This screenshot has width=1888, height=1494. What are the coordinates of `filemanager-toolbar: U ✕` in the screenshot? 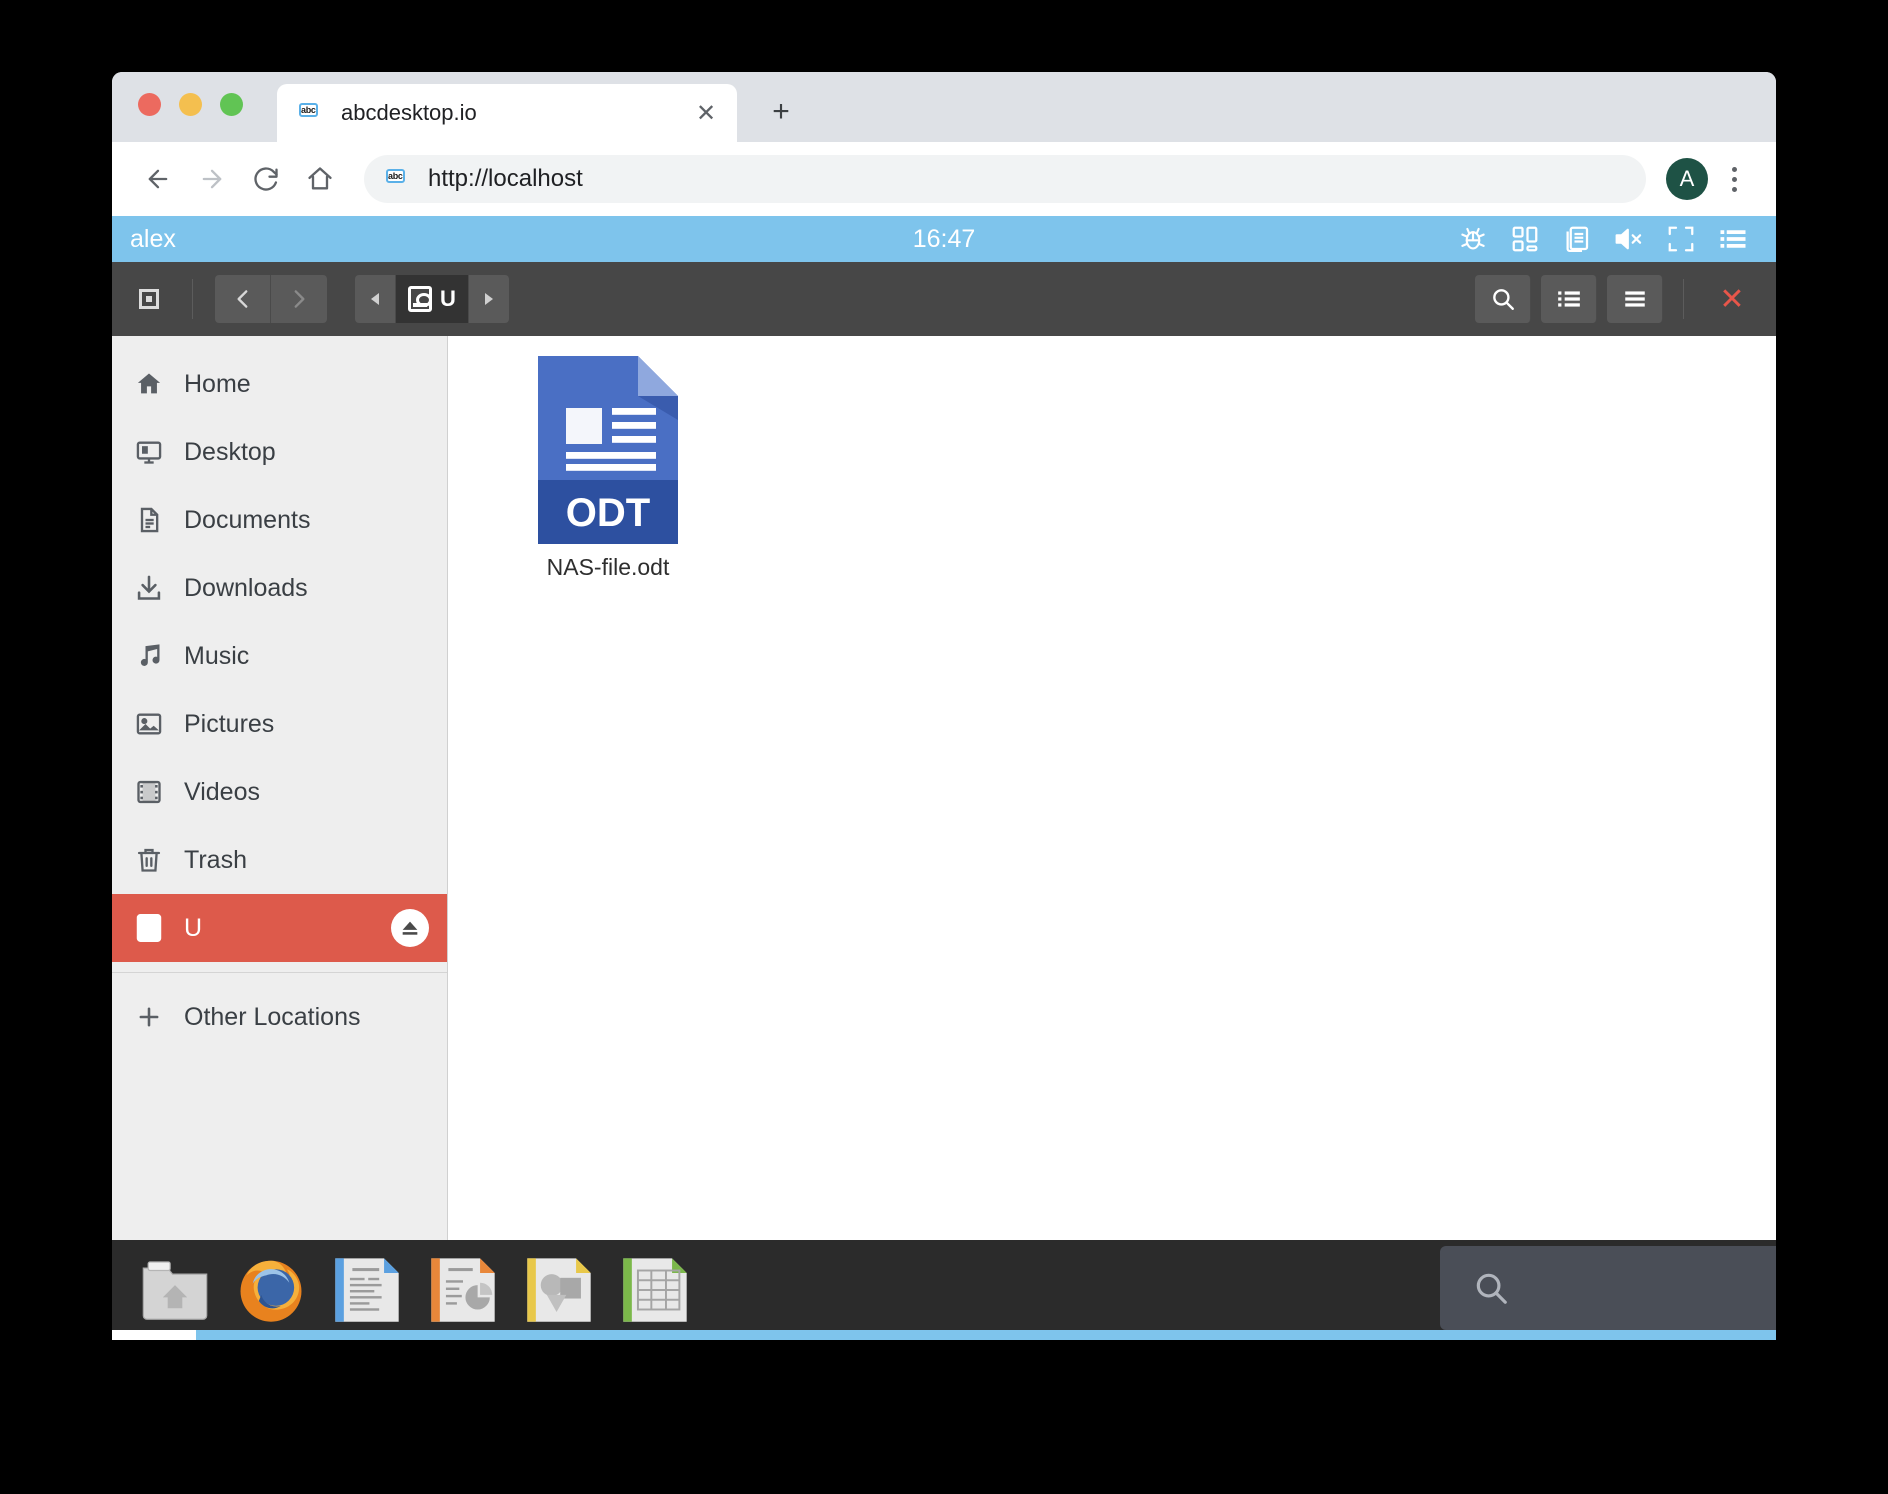 It's located at (944, 299).